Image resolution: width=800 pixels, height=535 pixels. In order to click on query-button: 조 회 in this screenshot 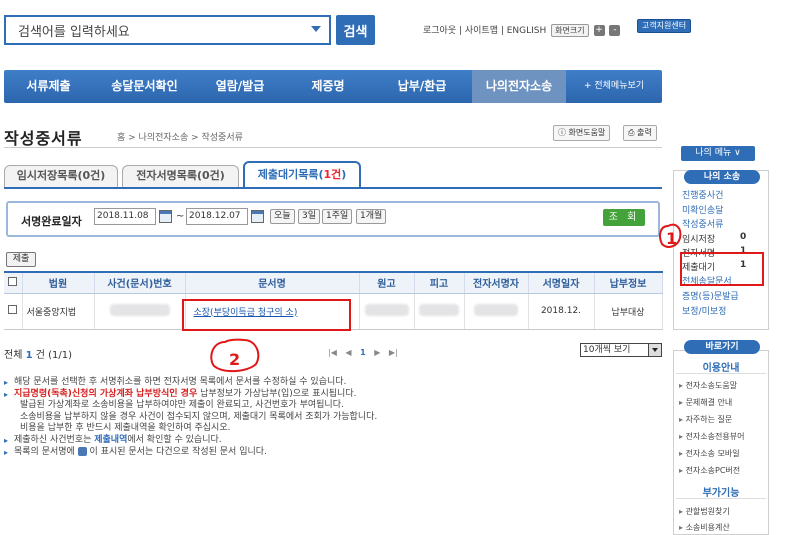, I will do `click(624, 217)`.